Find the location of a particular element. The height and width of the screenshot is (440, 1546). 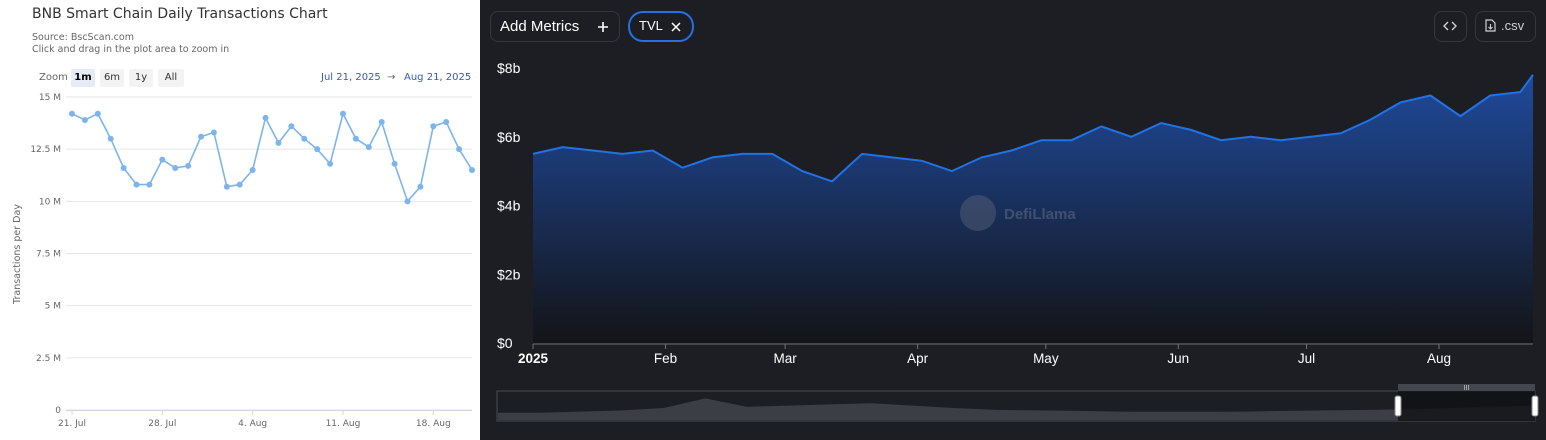

transactions-line is located at coordinates (272, 157).